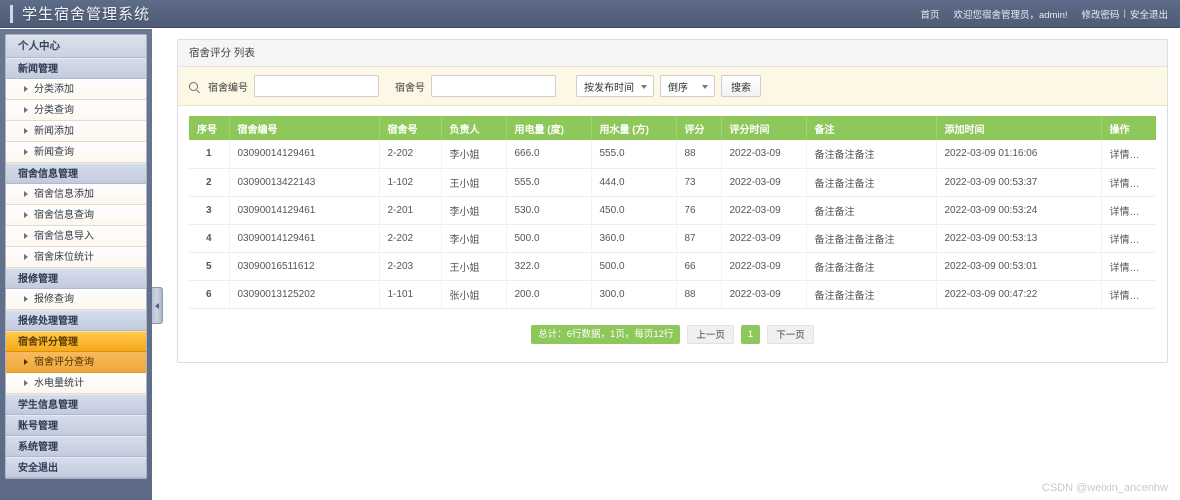 The width and height of the screenshot is (1180, 500). What do you see at coordinates (615, 86) in the screenshot?
I see `sort-field-select: 按发布时间` at bounding box center [615, 86].